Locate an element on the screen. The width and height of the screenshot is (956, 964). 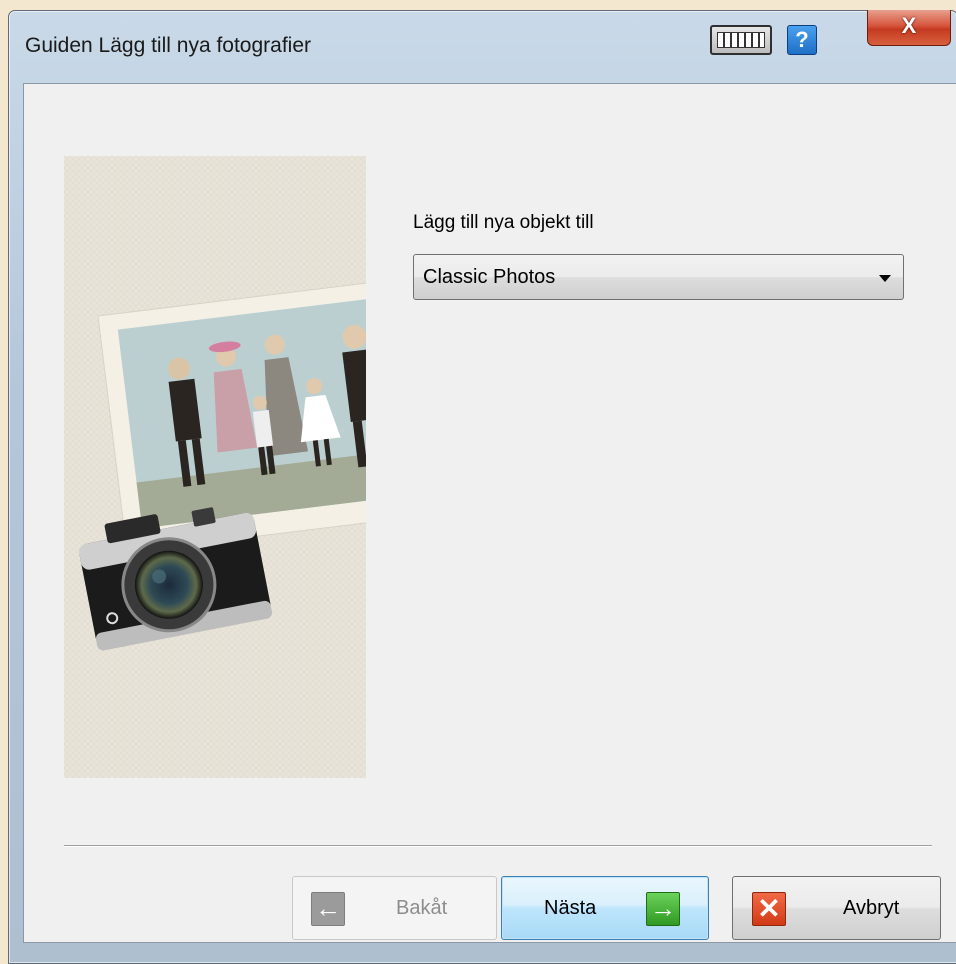
destination-instruction: Lägg till nya objekt till is located at coordinates (503, 222).